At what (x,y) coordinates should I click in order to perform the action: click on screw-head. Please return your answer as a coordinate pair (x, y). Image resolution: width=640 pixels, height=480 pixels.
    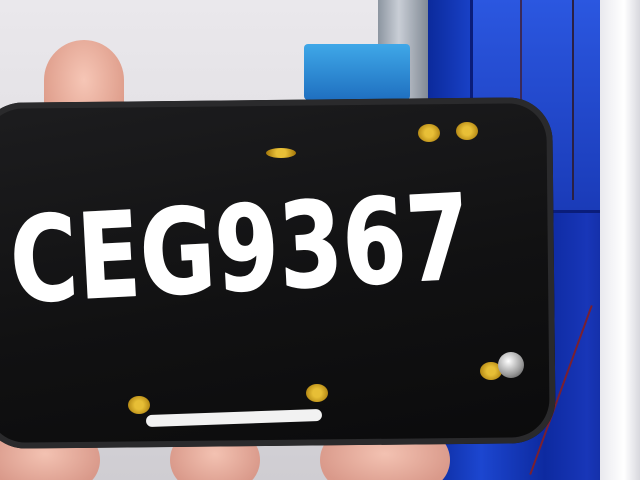
    Looking at the image, I should click on (511, 365).